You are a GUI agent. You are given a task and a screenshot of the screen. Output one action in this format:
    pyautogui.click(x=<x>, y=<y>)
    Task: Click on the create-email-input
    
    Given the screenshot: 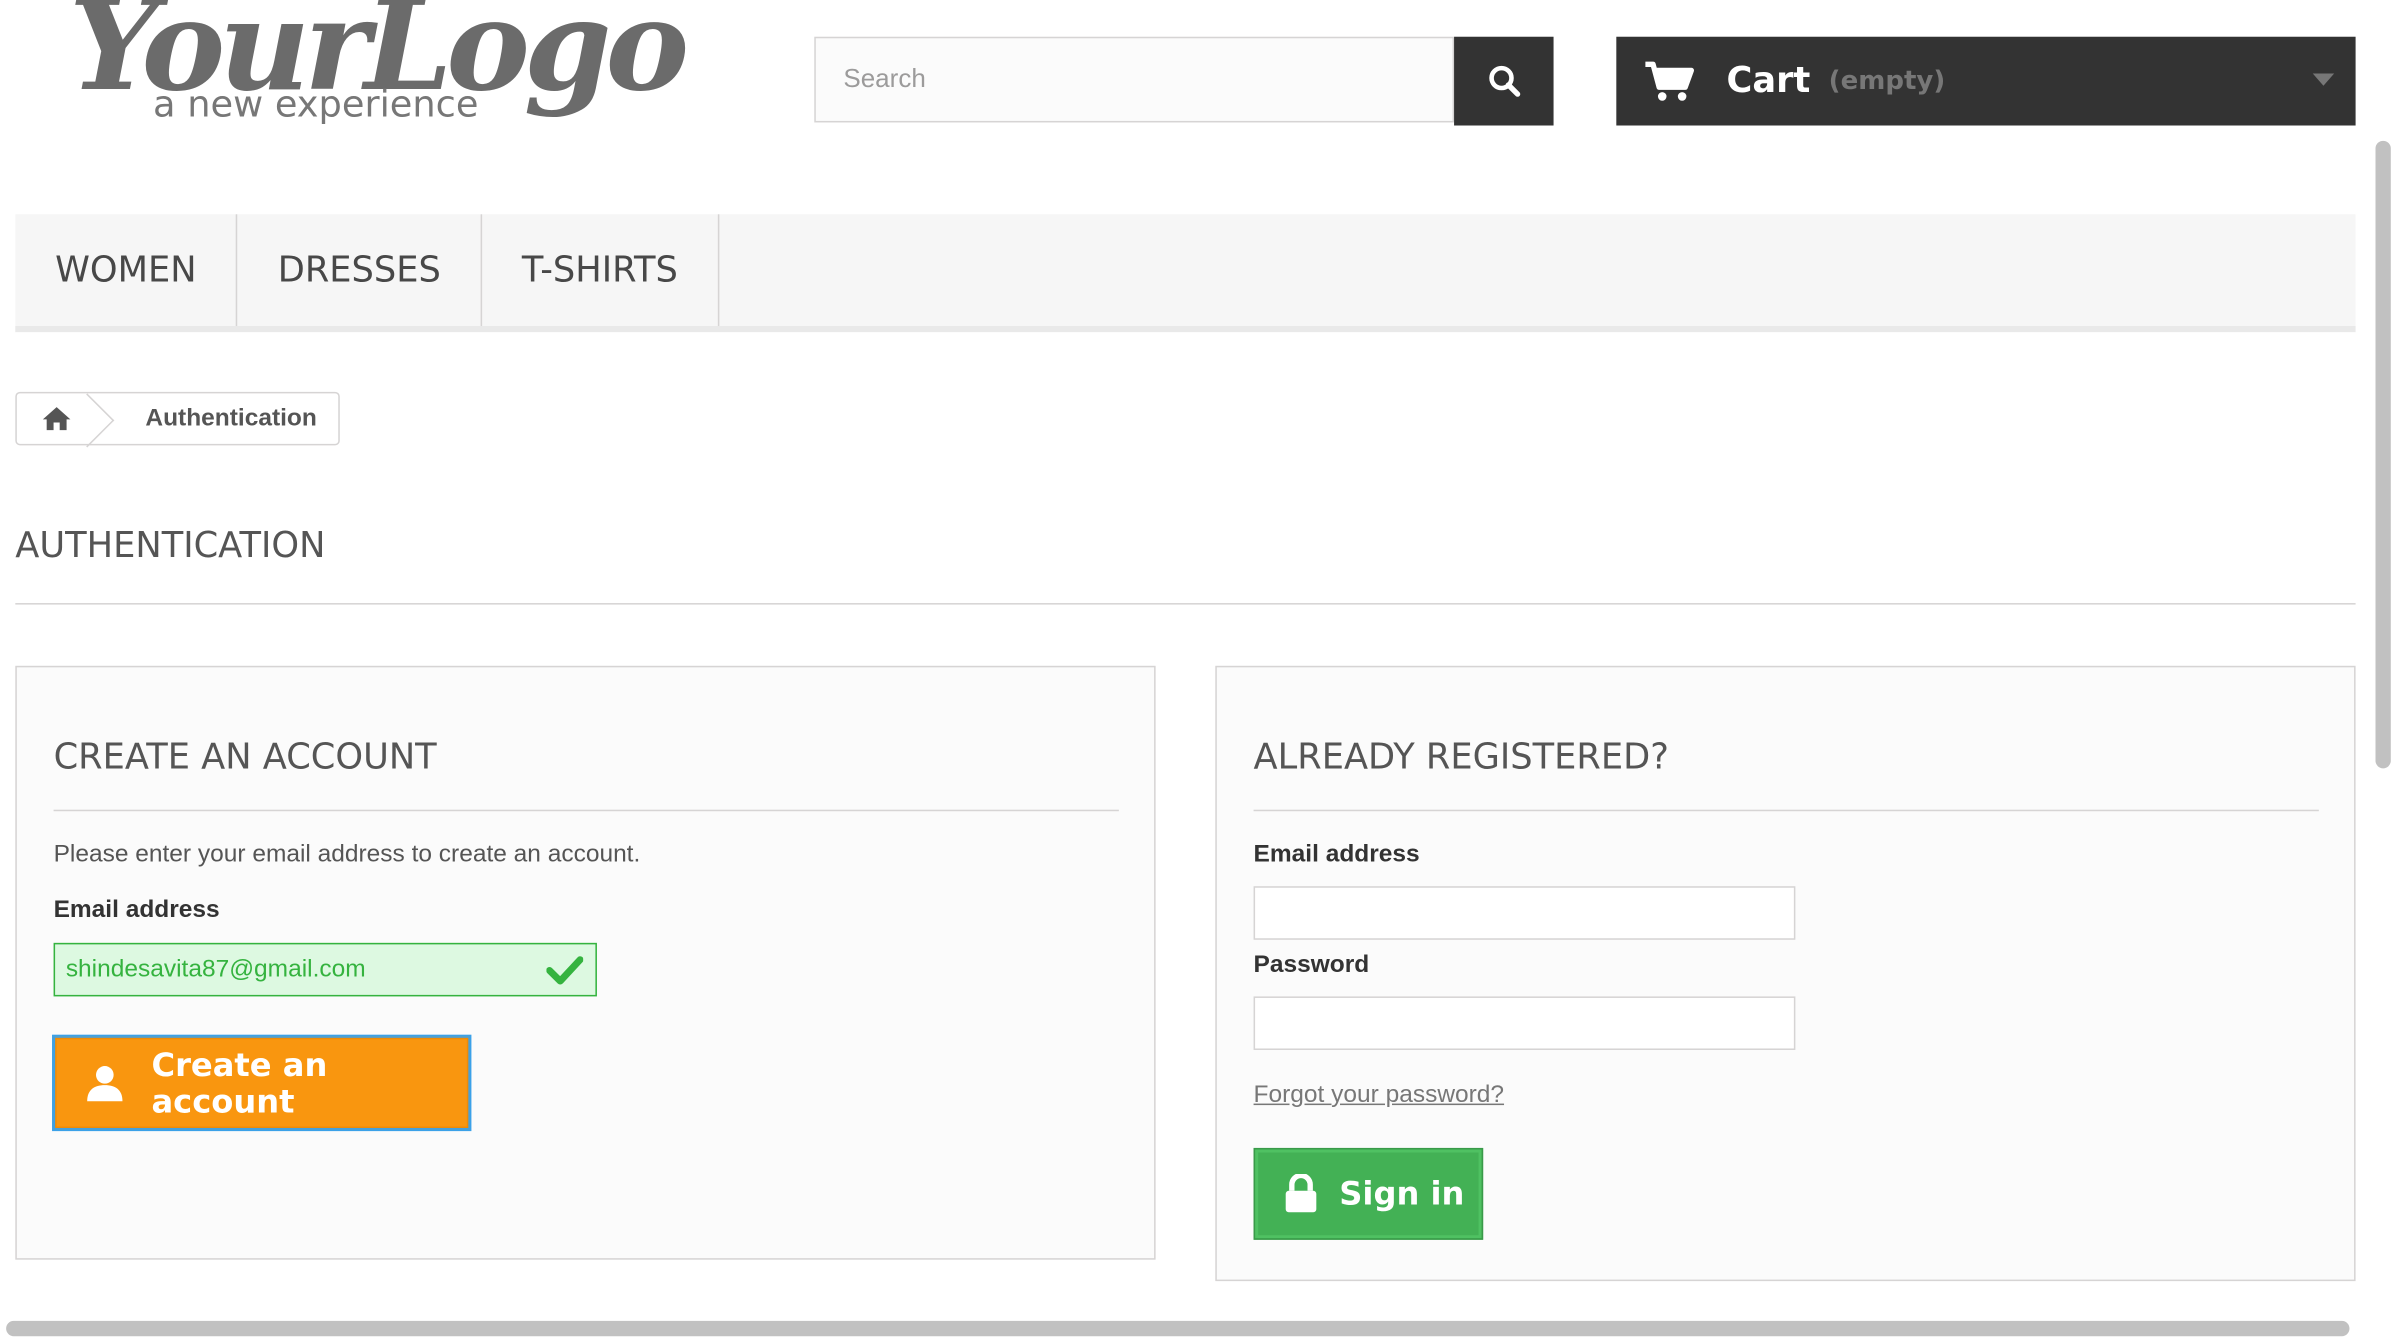 What is the action you would take?
    pyautogui.click(x=285, y=969)
    